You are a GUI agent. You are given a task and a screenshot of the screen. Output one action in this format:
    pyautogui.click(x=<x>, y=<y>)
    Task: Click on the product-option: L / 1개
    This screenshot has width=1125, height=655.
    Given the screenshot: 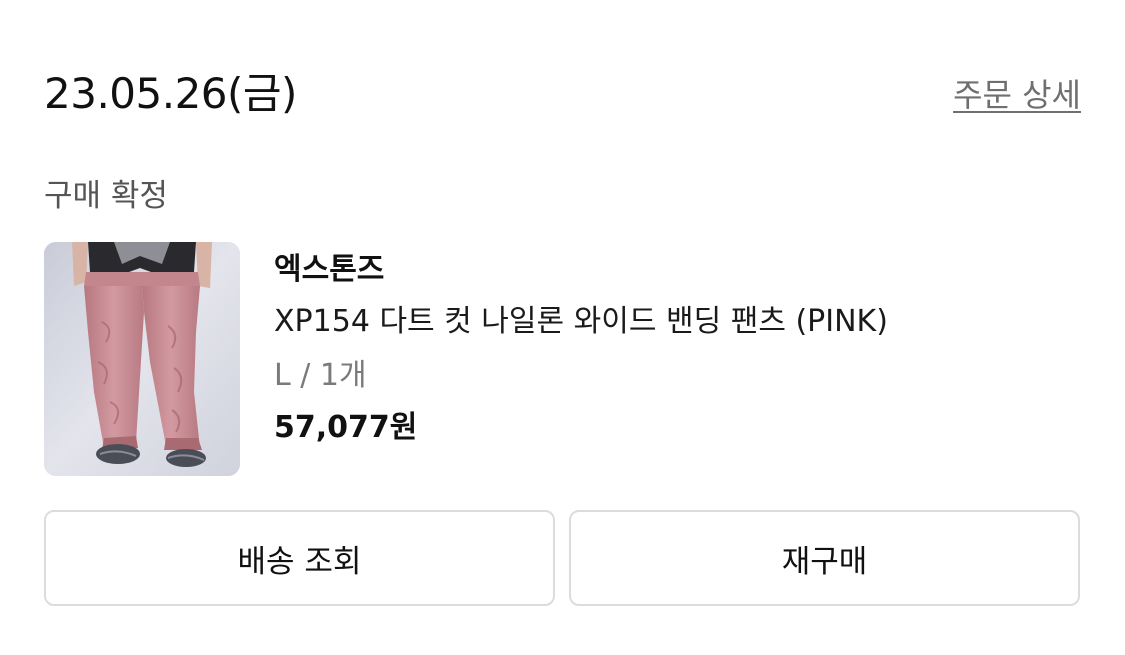 What is the action you would take?
    pyautogui.click(x=320, y=375)
    